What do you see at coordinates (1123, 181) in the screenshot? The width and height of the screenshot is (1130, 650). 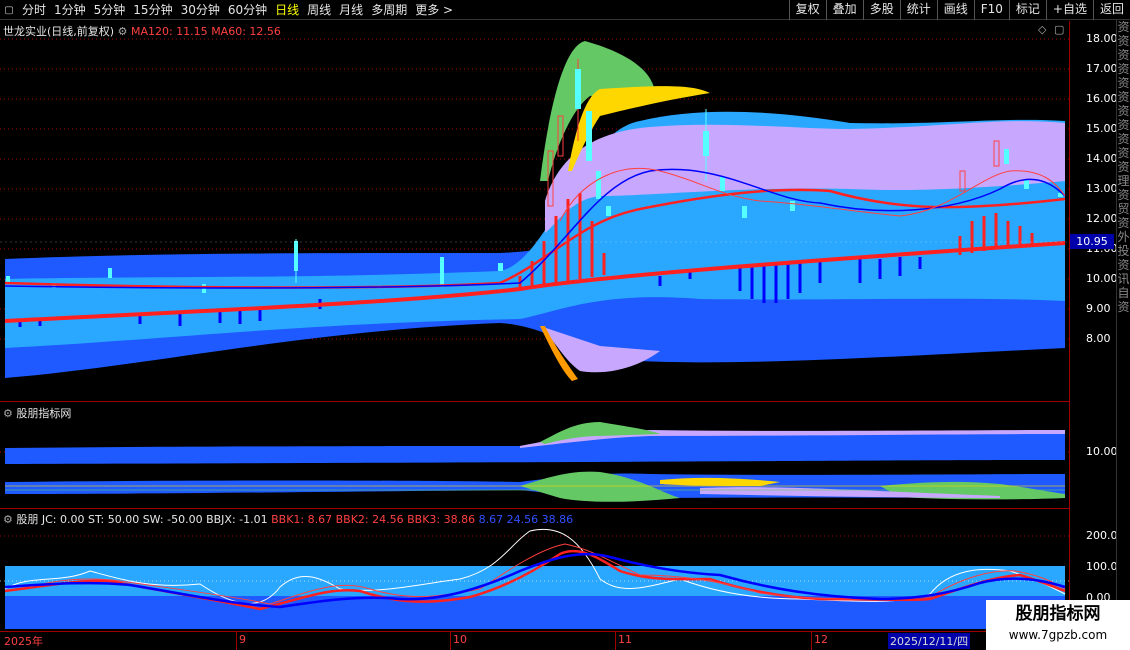 I see `strip-char: 理` at bounding box center [1123, 181].